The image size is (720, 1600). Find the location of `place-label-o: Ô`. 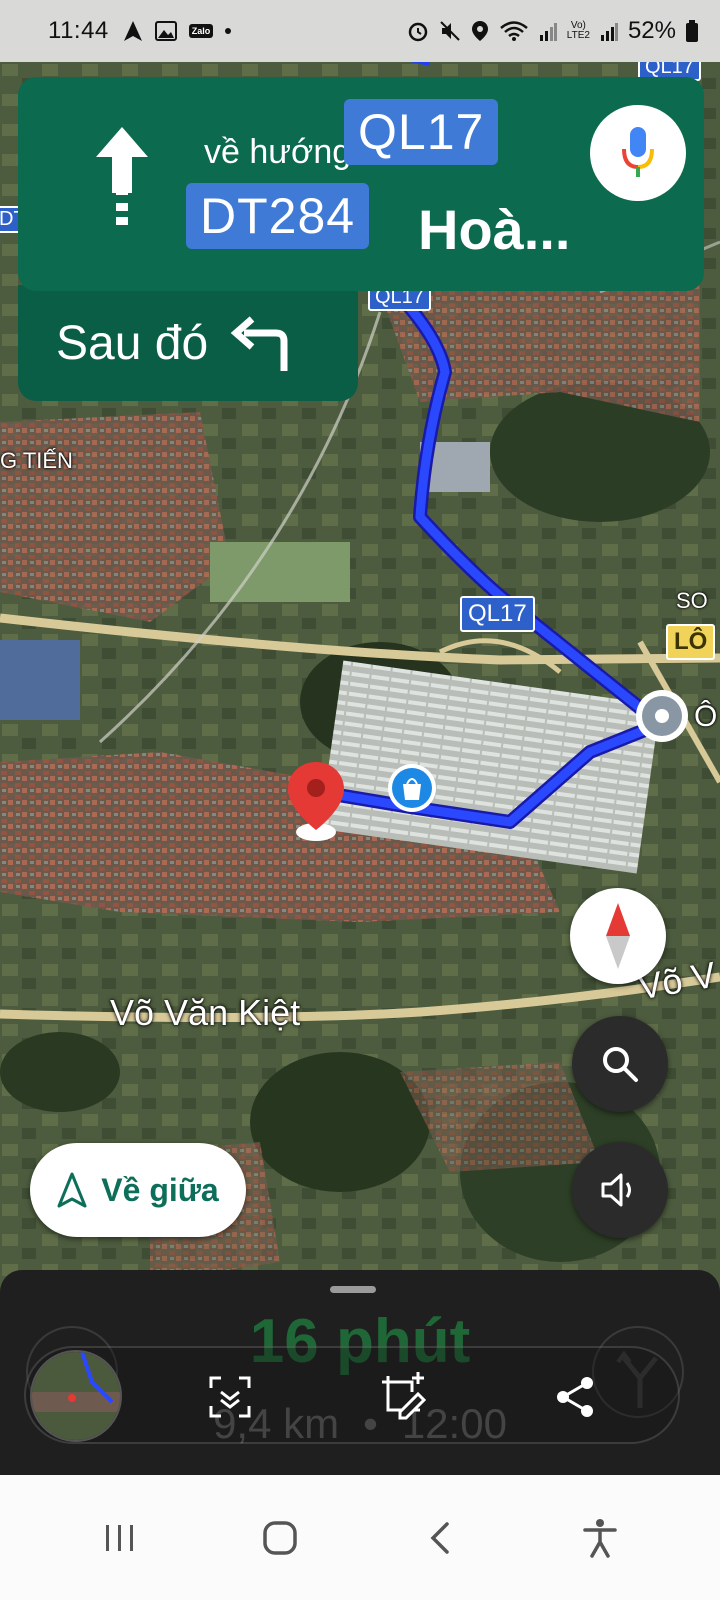

place-label-o: Ô is located at coordinates (706, 716).